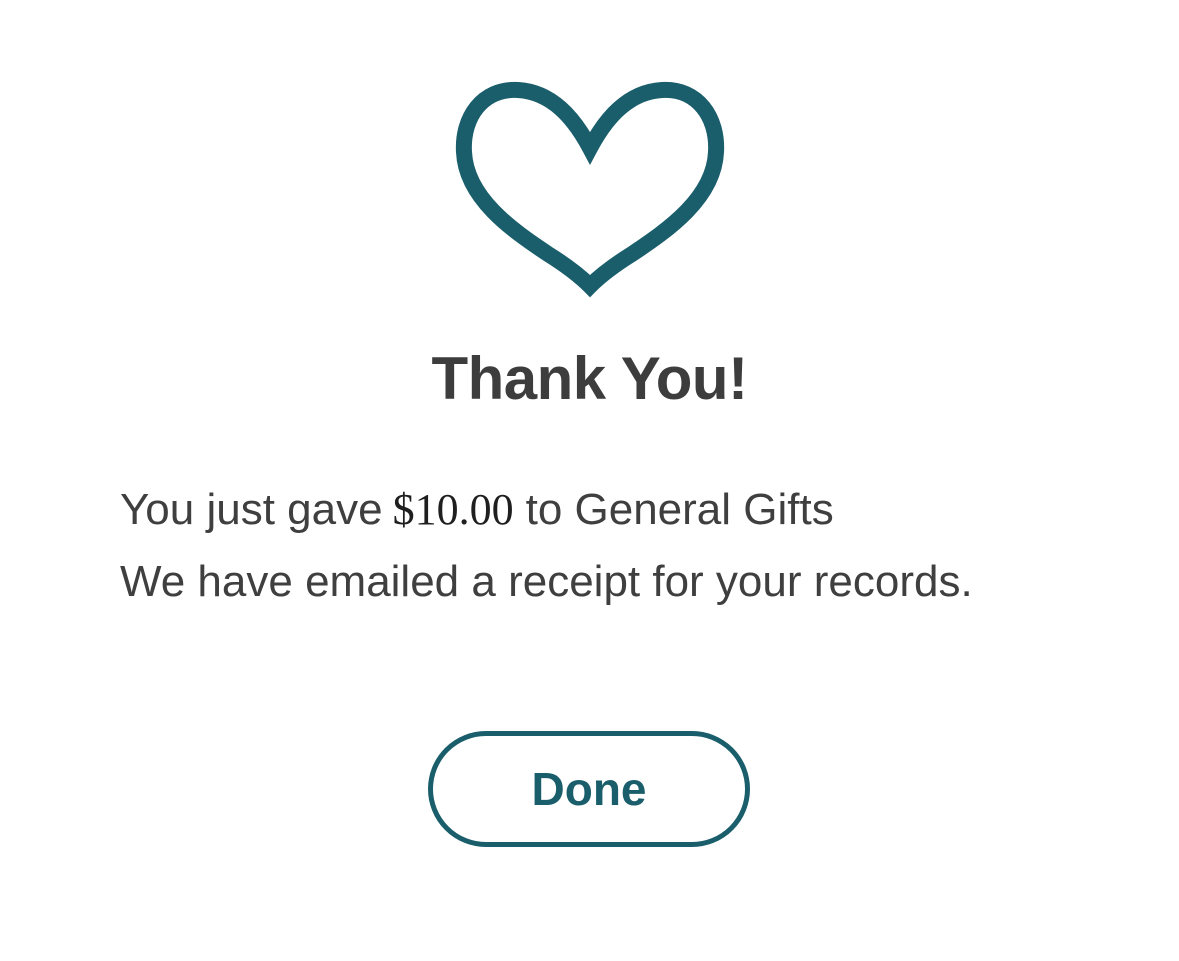  Describe the element at coordinates (589, 378) in the screenshot. I see `page-title: Thank You!` at that location.